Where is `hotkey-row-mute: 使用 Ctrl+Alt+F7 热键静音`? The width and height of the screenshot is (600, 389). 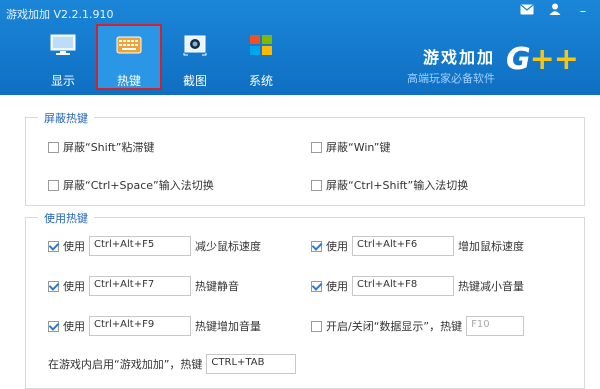 hotkey-row-mute: 使用 Ctrl+Alt+F7 热键静音 is located at coordinates (143, 286).